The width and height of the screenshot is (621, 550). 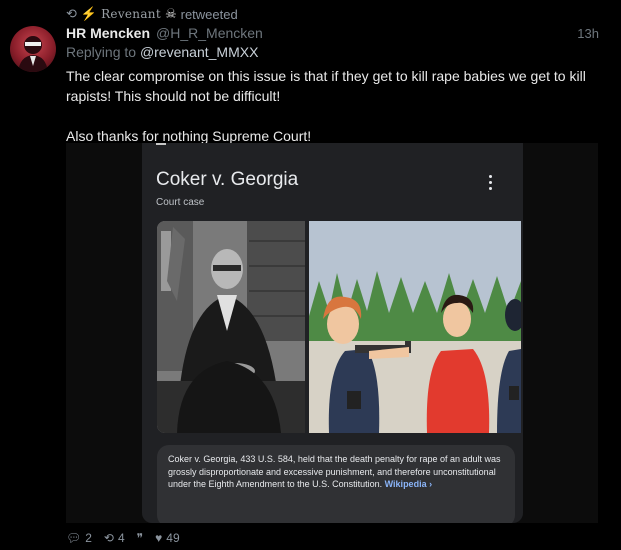 What do you see at coordinates (588, 33) in the screenshot?
I see `timestamp: 13h` at bounding box center [588, 33].